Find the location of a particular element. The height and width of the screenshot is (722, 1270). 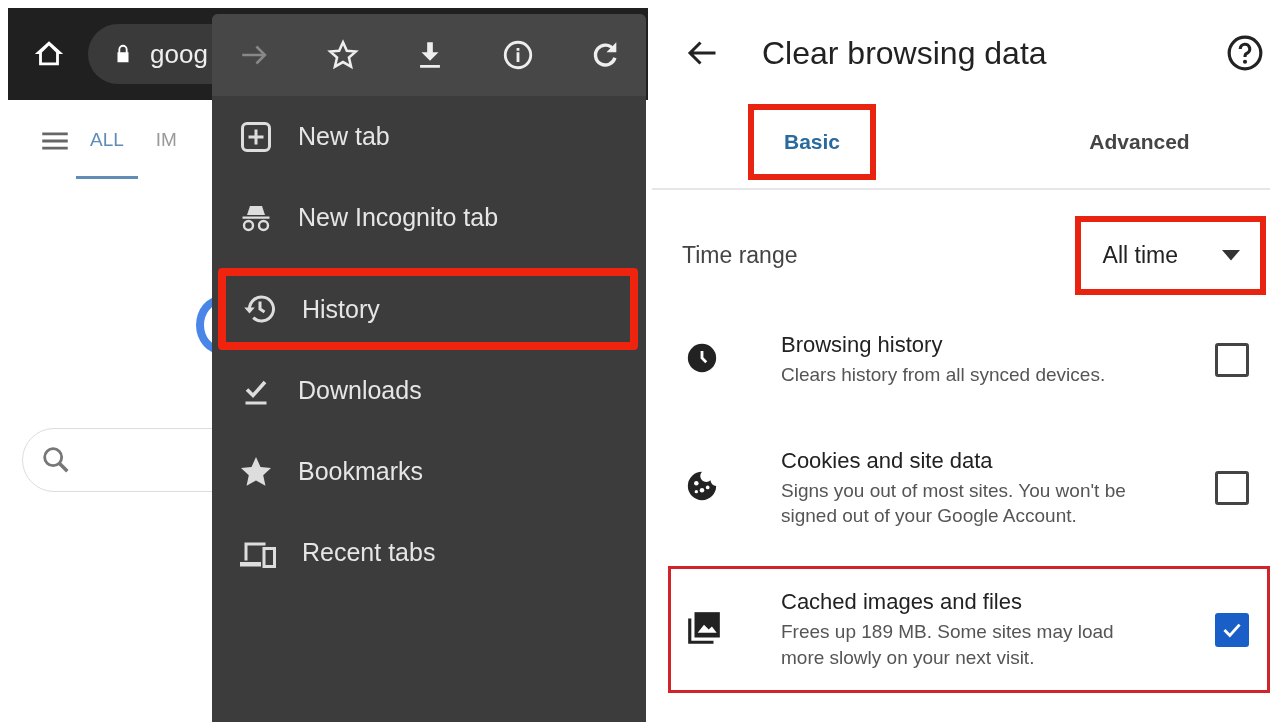

star-icon is located at coordinates (342, 55).